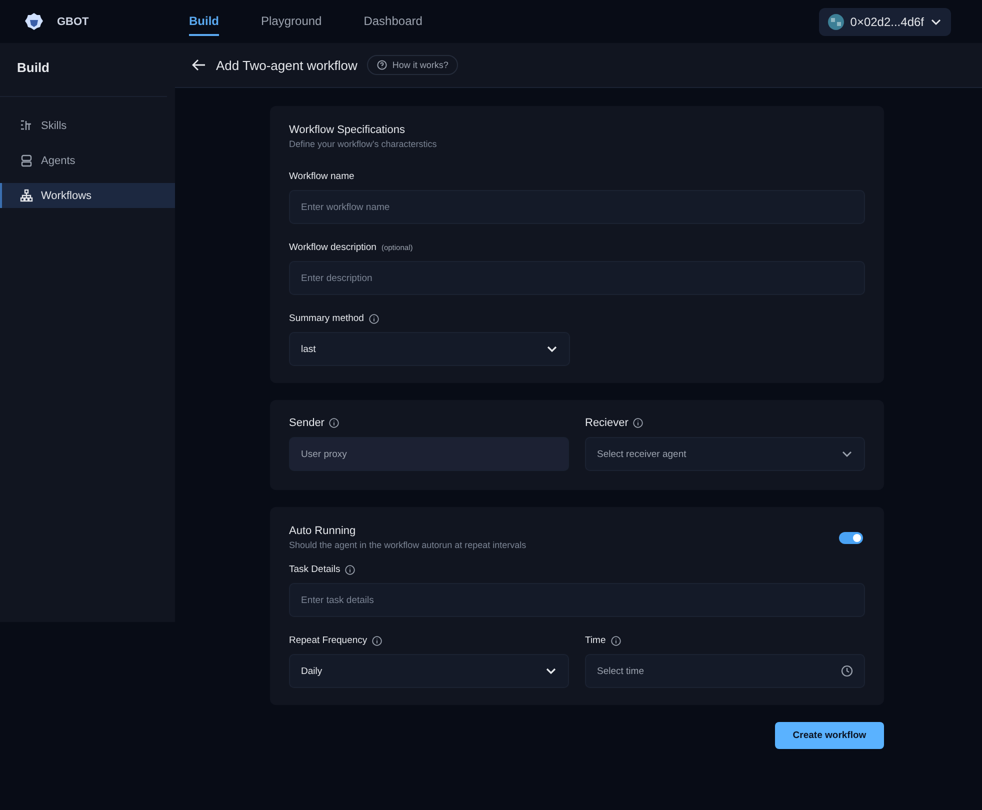 The width and height of the screenshot is (982, 810). What do you see at coordinates (429, 349) in the screenshot?
I see `summary-method-select: last` at bounding box center [429, 349].